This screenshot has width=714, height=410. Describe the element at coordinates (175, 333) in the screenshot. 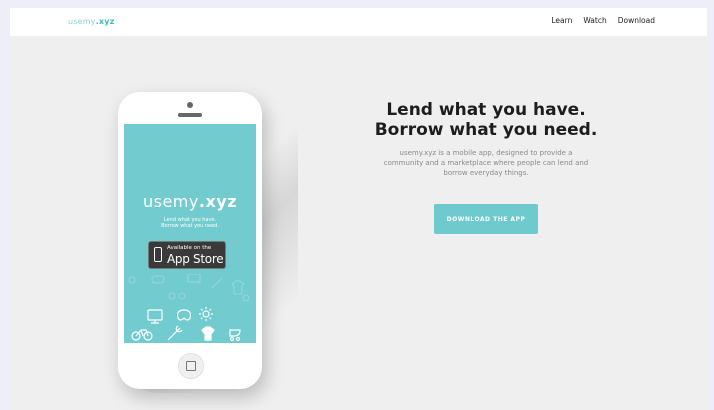

I see `wrench-icon` at that location.